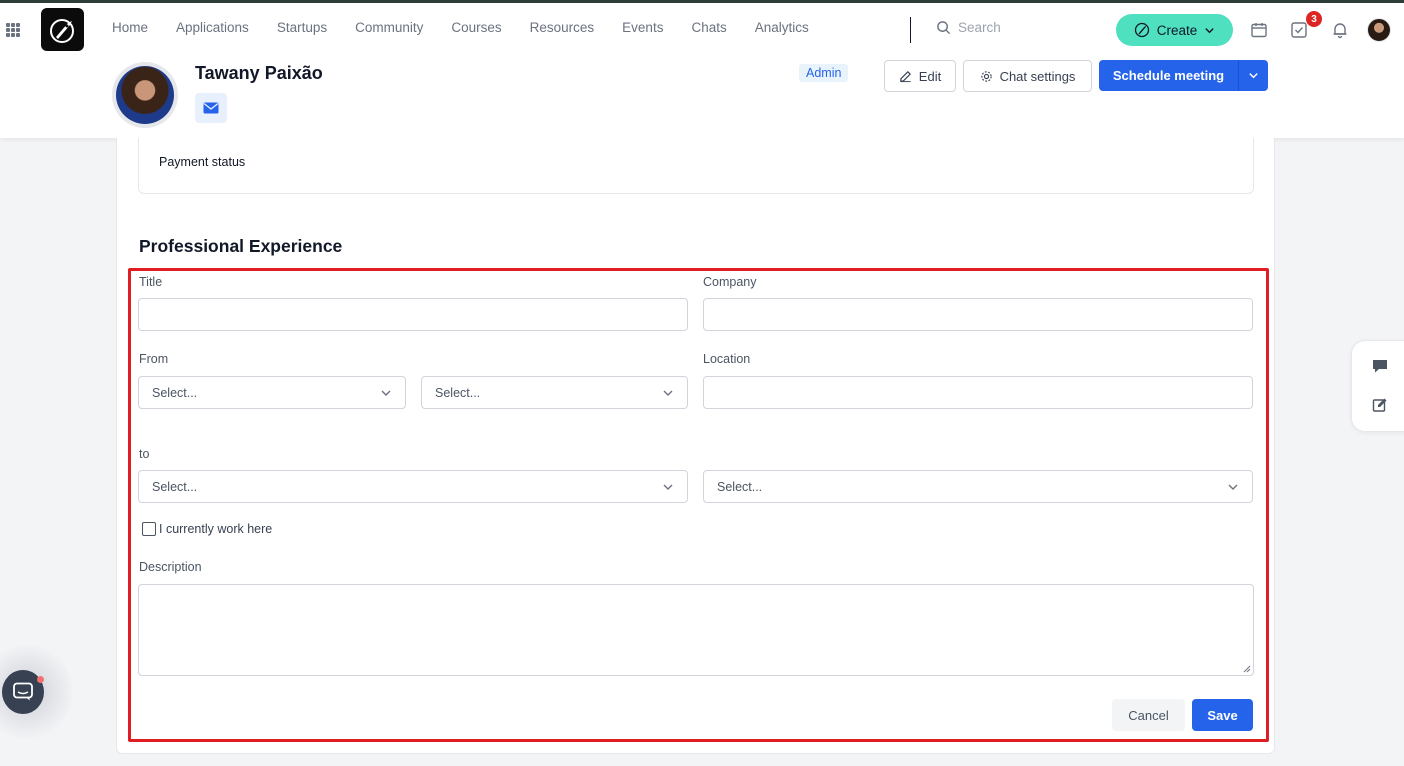  I want to click on nav-courses: Courses, so click(476, 27).